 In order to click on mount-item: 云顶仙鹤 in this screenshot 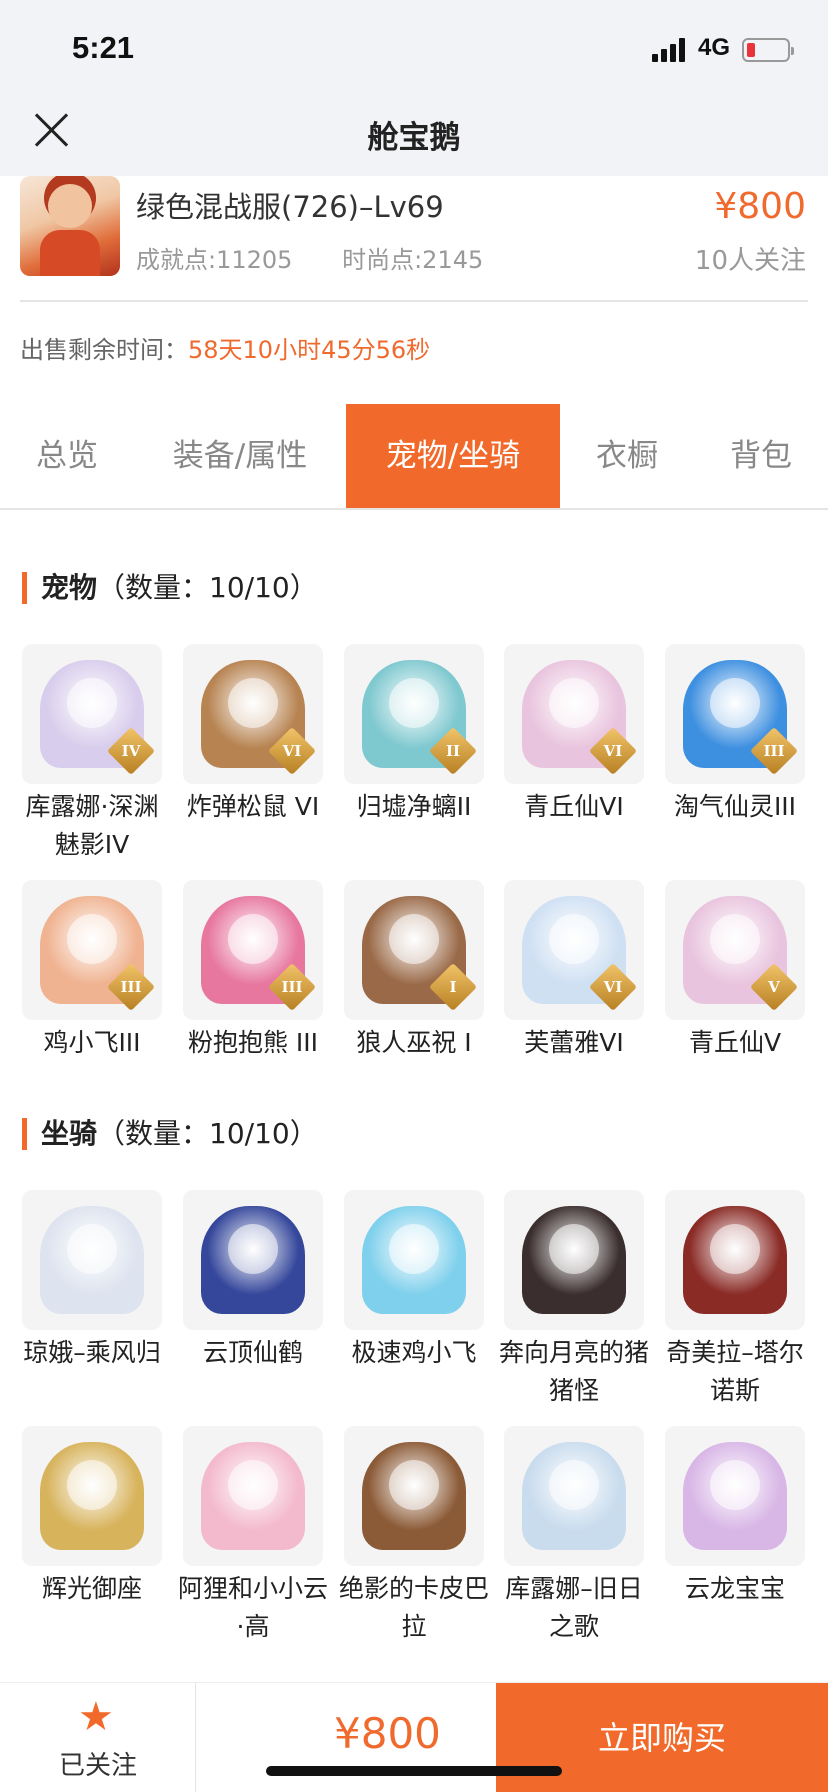, I will do `click(253, 1281)`.